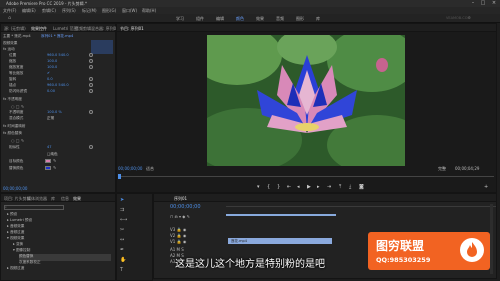  Describe the element at coordinates (16, 169) in the screenshot. I see `effect-row-replace-color: 替换颜色` at that location.